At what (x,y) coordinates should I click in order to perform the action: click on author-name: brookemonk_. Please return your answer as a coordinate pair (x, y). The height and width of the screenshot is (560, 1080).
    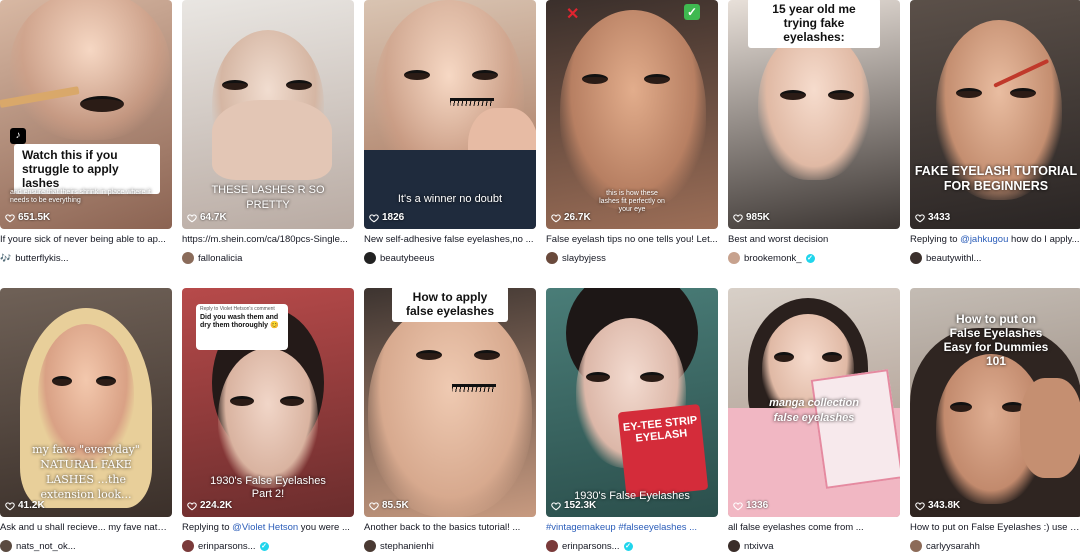
    Looking at the image, I should click on (773, 258).